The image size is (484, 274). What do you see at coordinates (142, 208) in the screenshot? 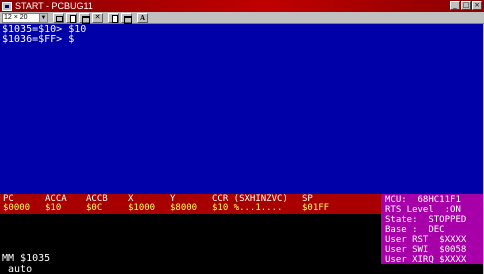
I see `register-value-x: $1000` at bounding box center [142, 208].